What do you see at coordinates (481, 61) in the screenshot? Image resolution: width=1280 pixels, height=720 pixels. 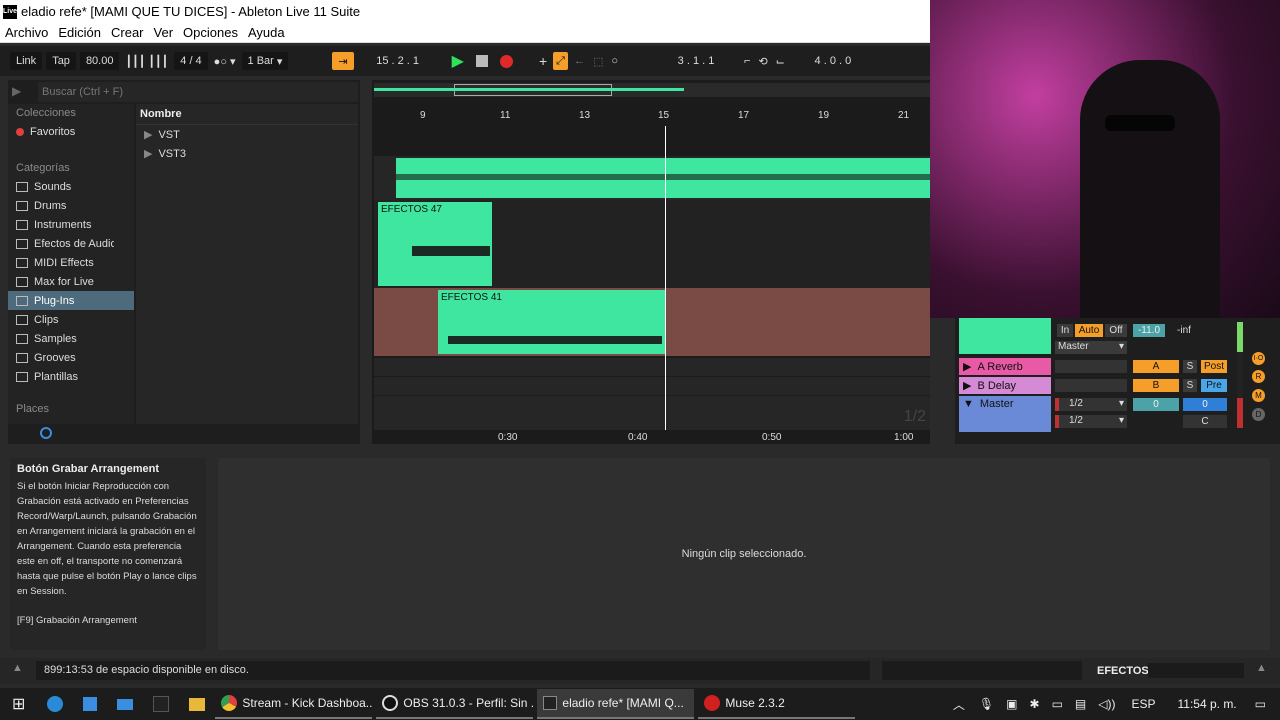 I see `stop-icon` at bounding box center [481, 61].